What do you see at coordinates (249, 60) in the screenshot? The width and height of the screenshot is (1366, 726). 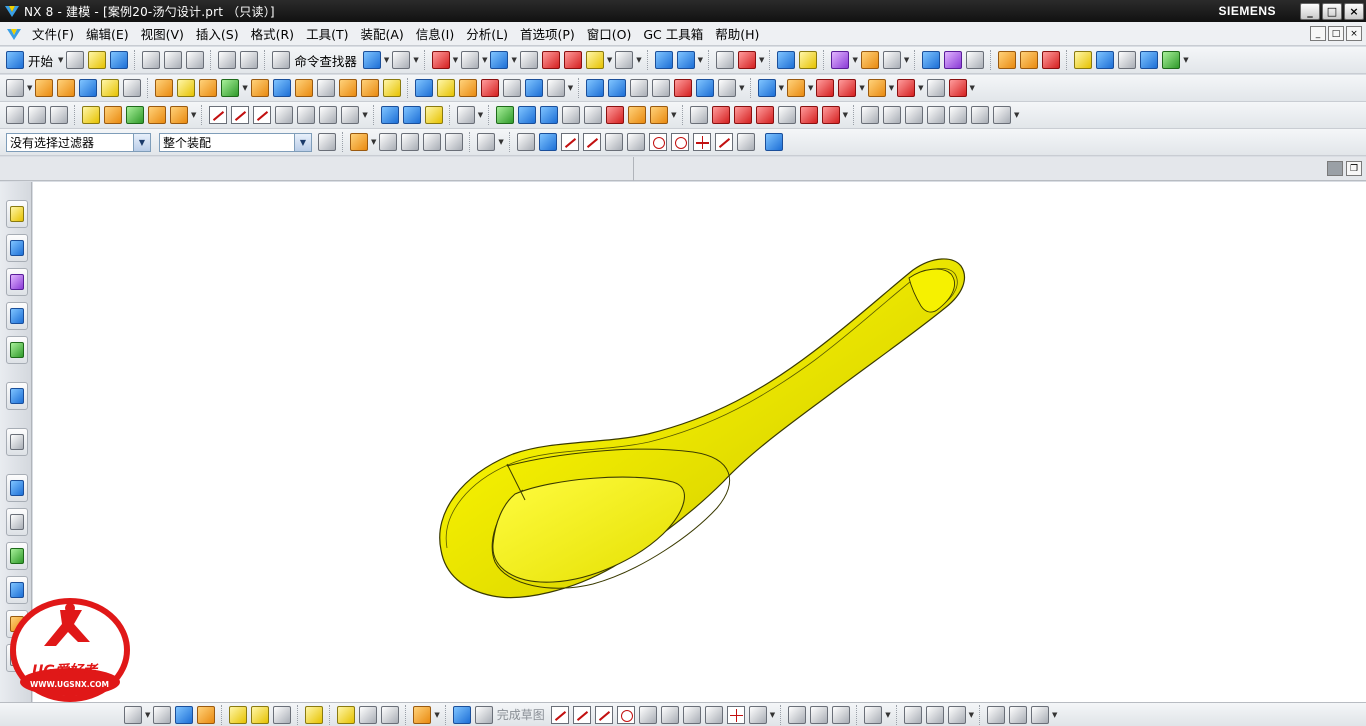 I see `redo-icon` at bounding box center [249, 60].